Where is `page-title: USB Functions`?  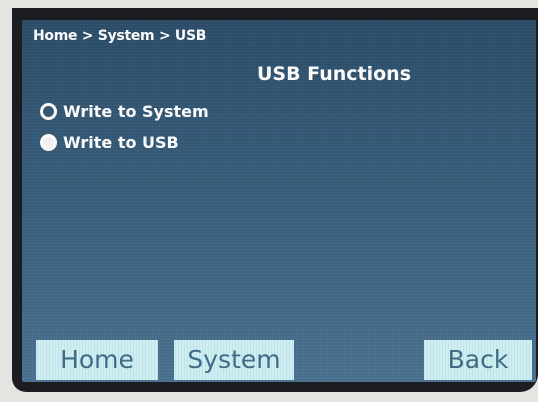
page-title: USB Functions is located at coordinates (334, 74).